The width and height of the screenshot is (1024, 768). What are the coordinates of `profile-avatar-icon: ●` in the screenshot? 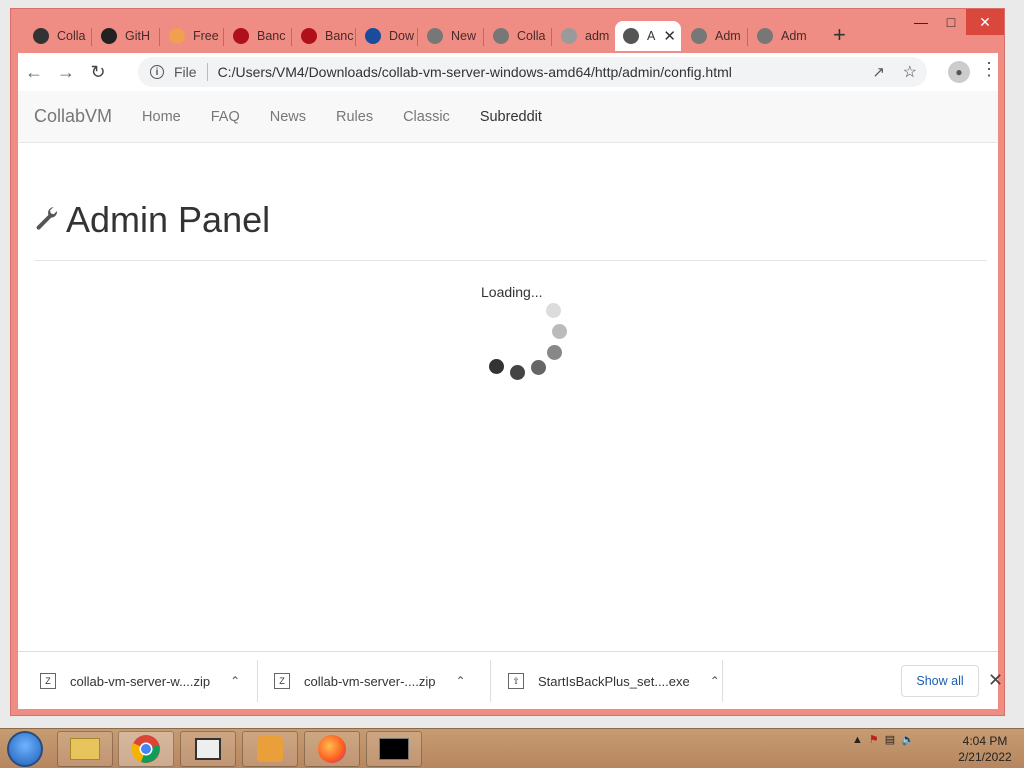 It's located at (959, 72).